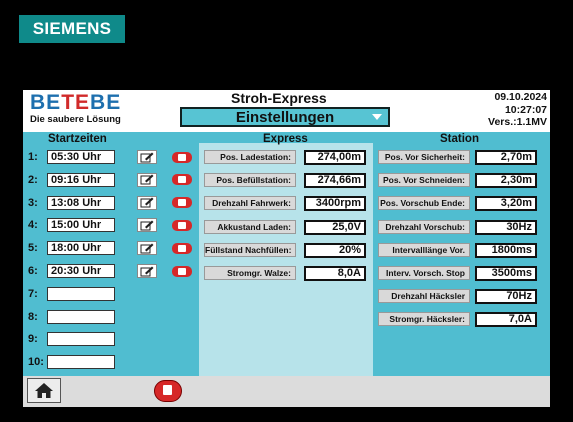 This screenshot has height=422, width=573. I want to click on start-time-number: 5:, so click(33, 248).